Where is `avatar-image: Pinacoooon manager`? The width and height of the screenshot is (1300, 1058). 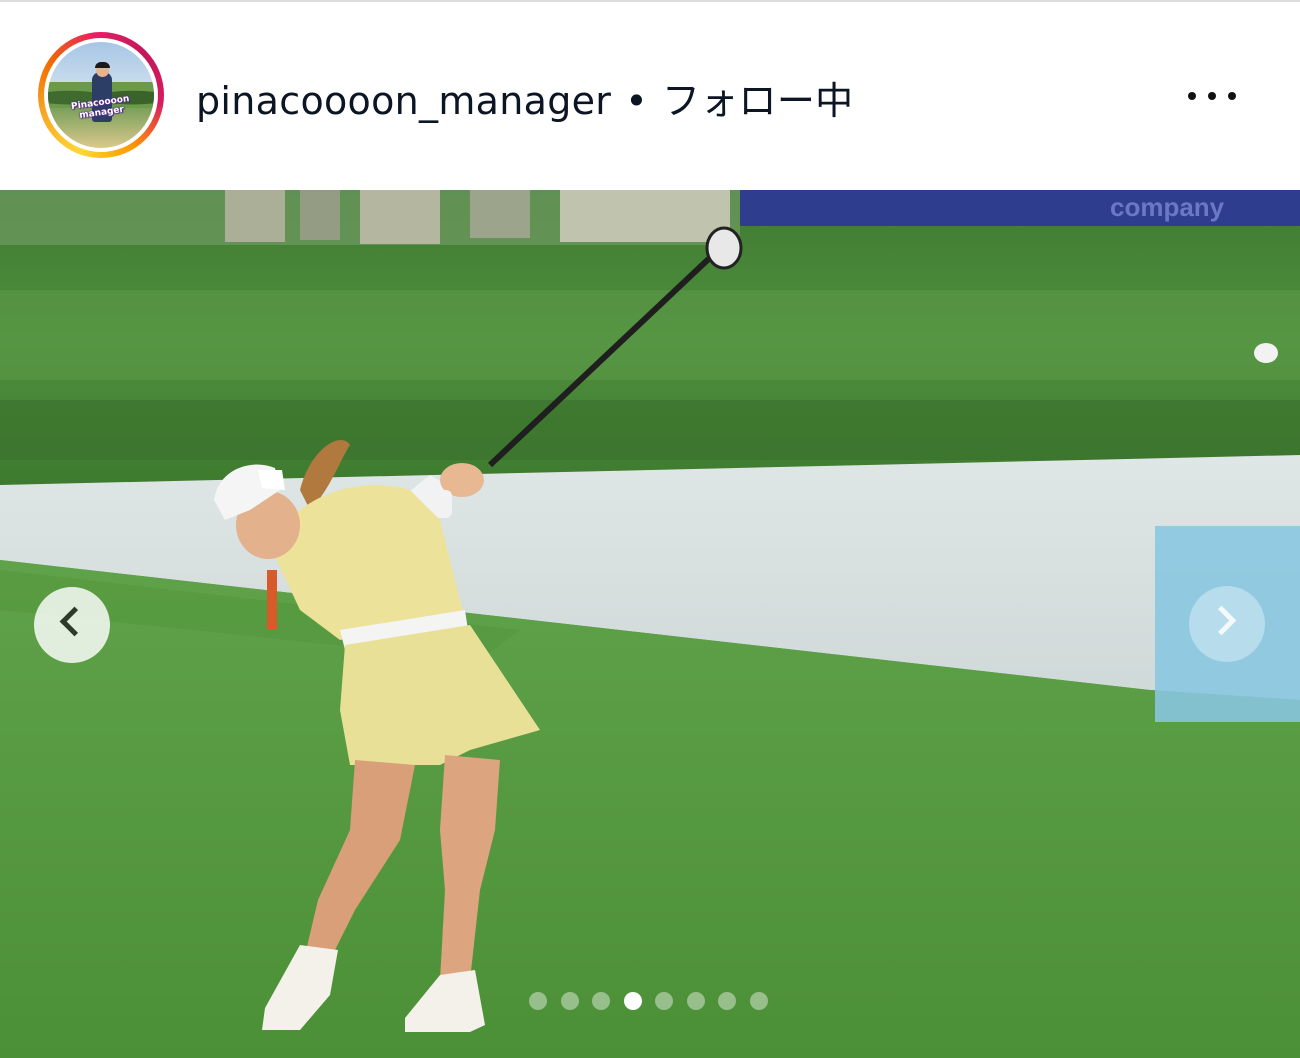
avatar-image: Pinacoooon manager is located at coordinates (101, 95).